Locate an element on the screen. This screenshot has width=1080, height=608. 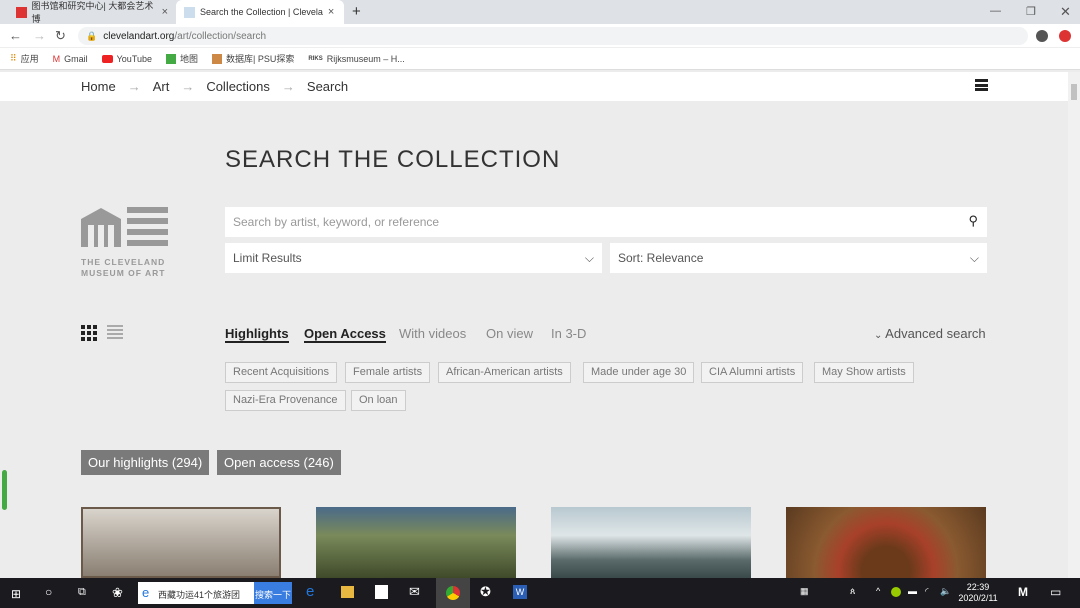
tab-cleveland: Search the Collection | Clevela × is located at coordinates (260, 12).